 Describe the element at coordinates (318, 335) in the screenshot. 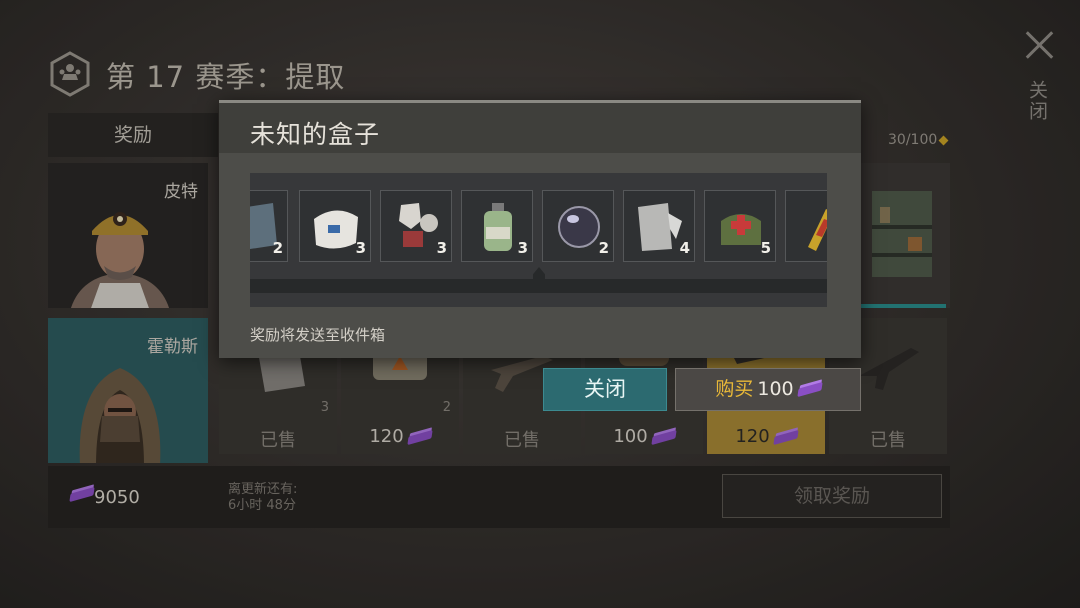

I see `inbox-note: 奖励将发送至收件箱` at that location.